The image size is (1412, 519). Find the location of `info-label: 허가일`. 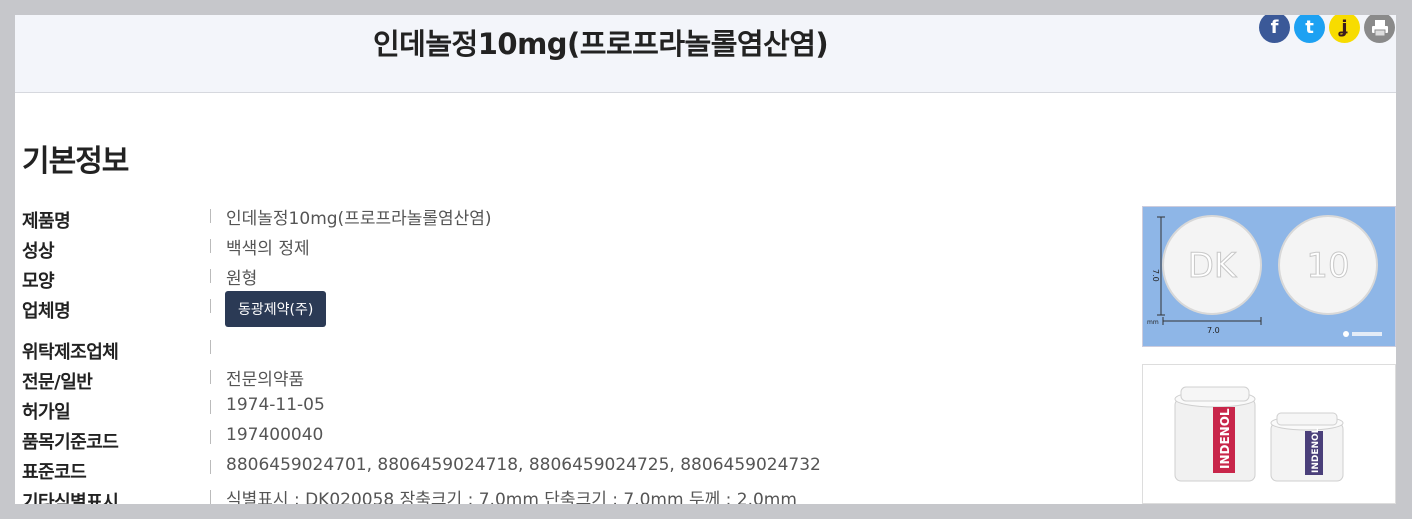

info-label: 허가일 is located at coordinates (46, 412).